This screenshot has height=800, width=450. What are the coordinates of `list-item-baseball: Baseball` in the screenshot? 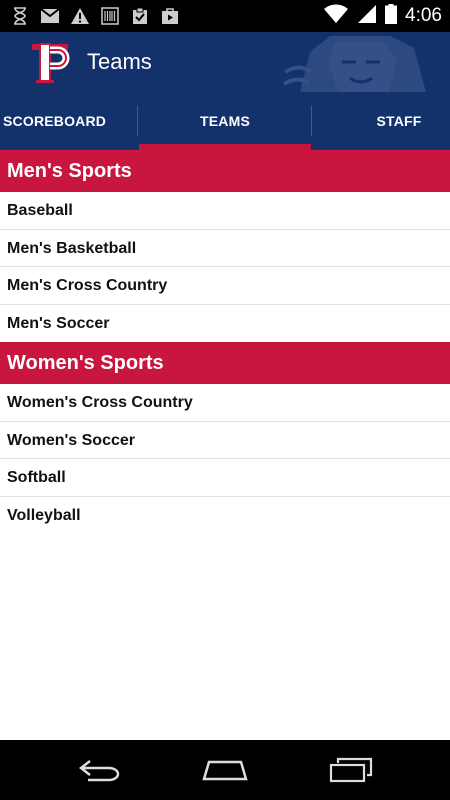 It's located at (225, 211).